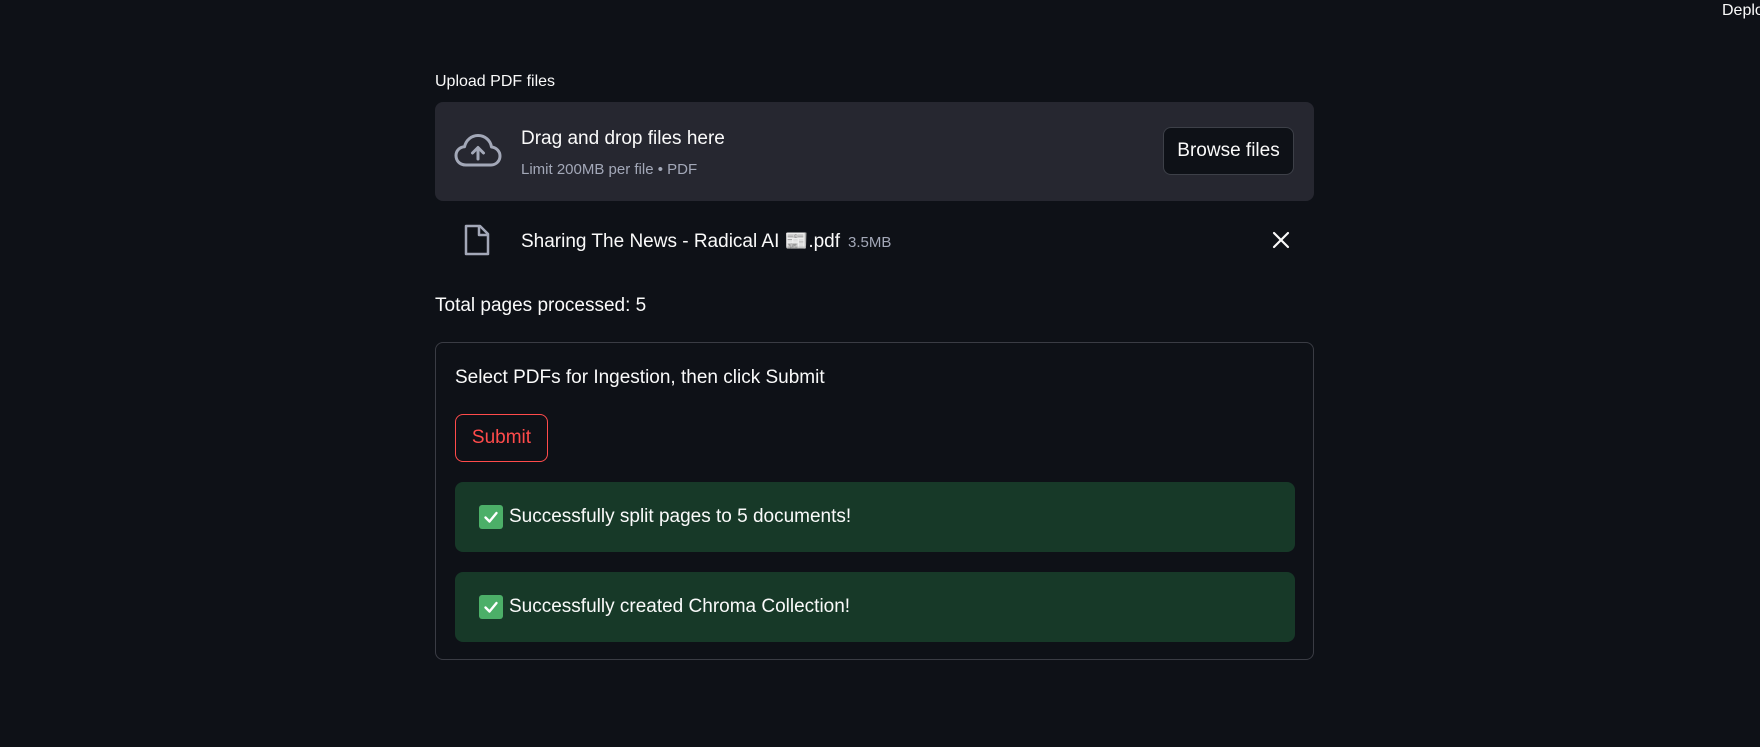  What do you see at coordinates (1741, 11) in the screenshot?
I see `deploy-button: Deplo` at bounding box center [1741, 11].